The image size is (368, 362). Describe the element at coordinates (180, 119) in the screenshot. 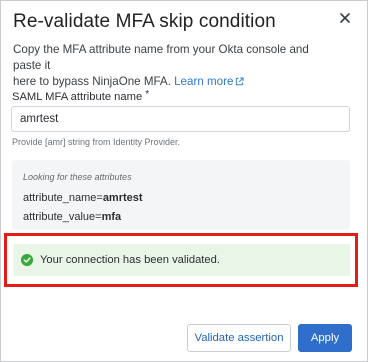

I see `saml-attribute-input` at that location.